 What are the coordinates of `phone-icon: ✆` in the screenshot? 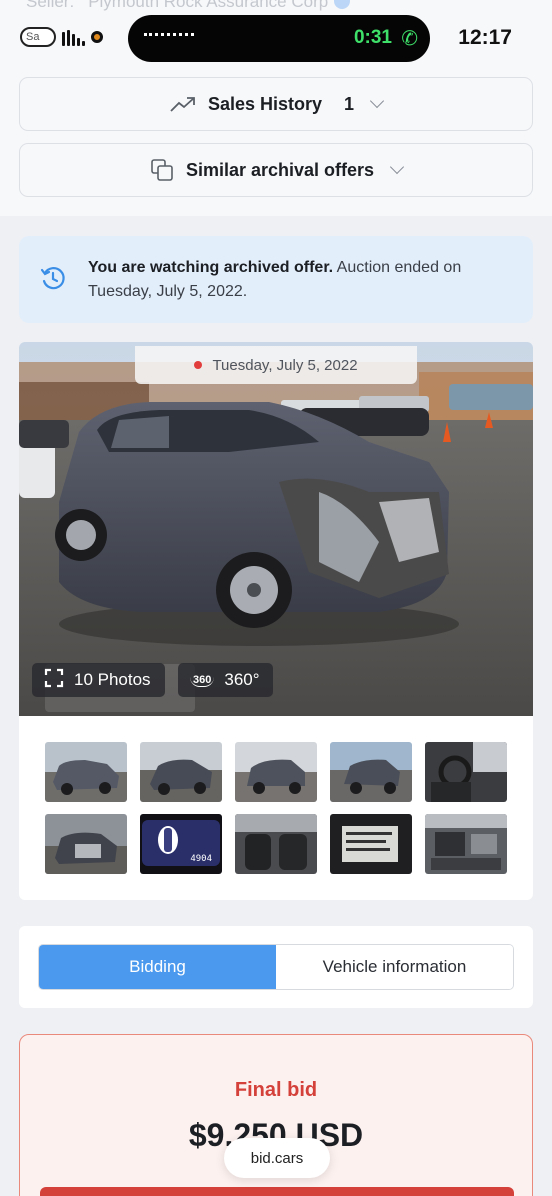 It's located at (409, 39).